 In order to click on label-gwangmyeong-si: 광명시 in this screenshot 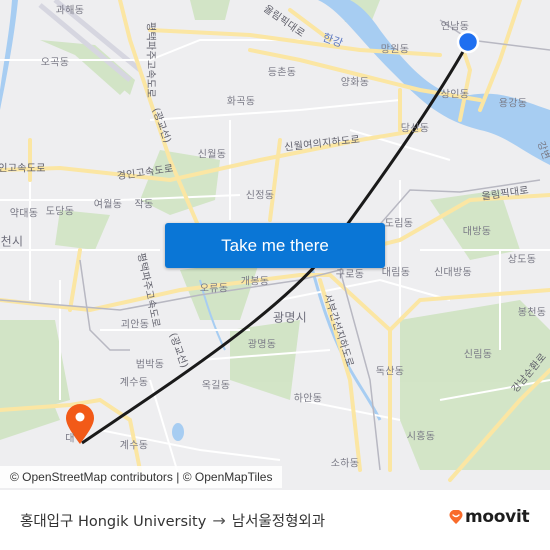, I will do `click(290, 317)`.